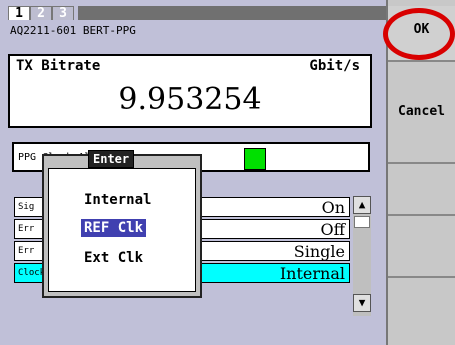 The height and width of the screenshot is (345, 455). What do you see at coordinates (362, 222) in the screenshot?
I see `scroll-thumb` at bounding box center [362, 222].